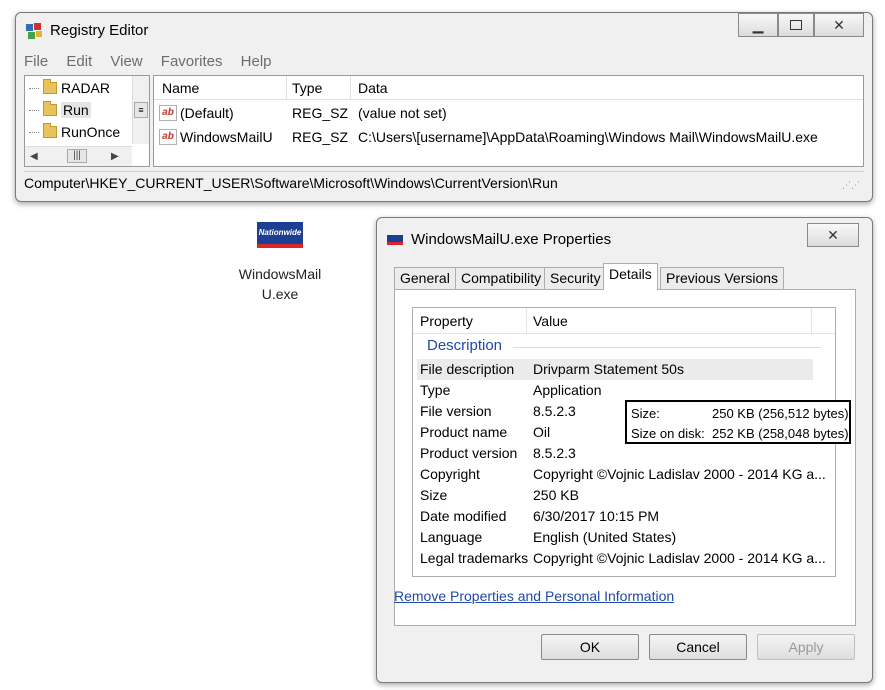 This screenshot has height=690, width=885. What do you see at coordinates (456, 411) in the screenshot?
I see `detail-property: File version` at bounding box center [456, 411].